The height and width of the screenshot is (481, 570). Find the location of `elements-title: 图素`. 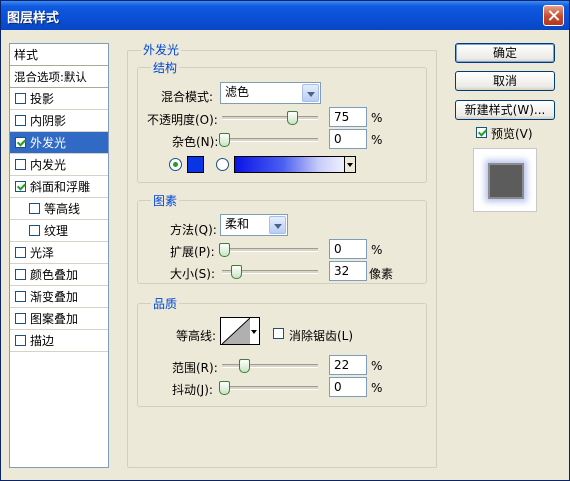

elements-title: 图素 is located at coordinates (165, 200).